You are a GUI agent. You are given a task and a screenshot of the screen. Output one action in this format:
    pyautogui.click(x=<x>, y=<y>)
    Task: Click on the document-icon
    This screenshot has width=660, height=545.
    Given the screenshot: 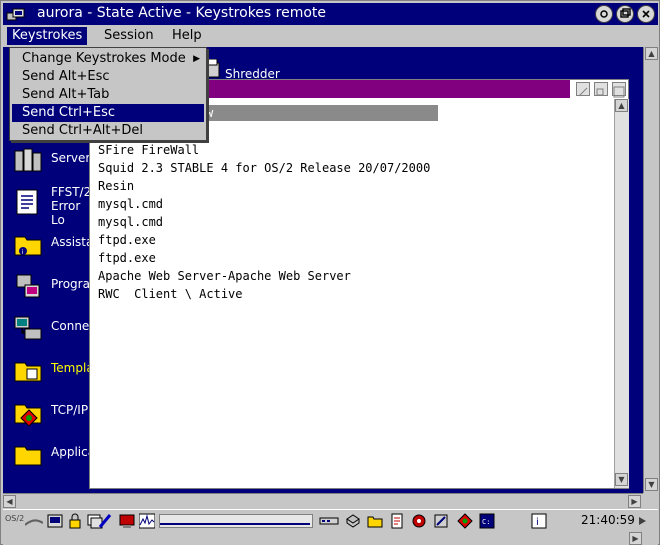 What is the action you would take?
    pyautogui.click(x=397, y=521)
    